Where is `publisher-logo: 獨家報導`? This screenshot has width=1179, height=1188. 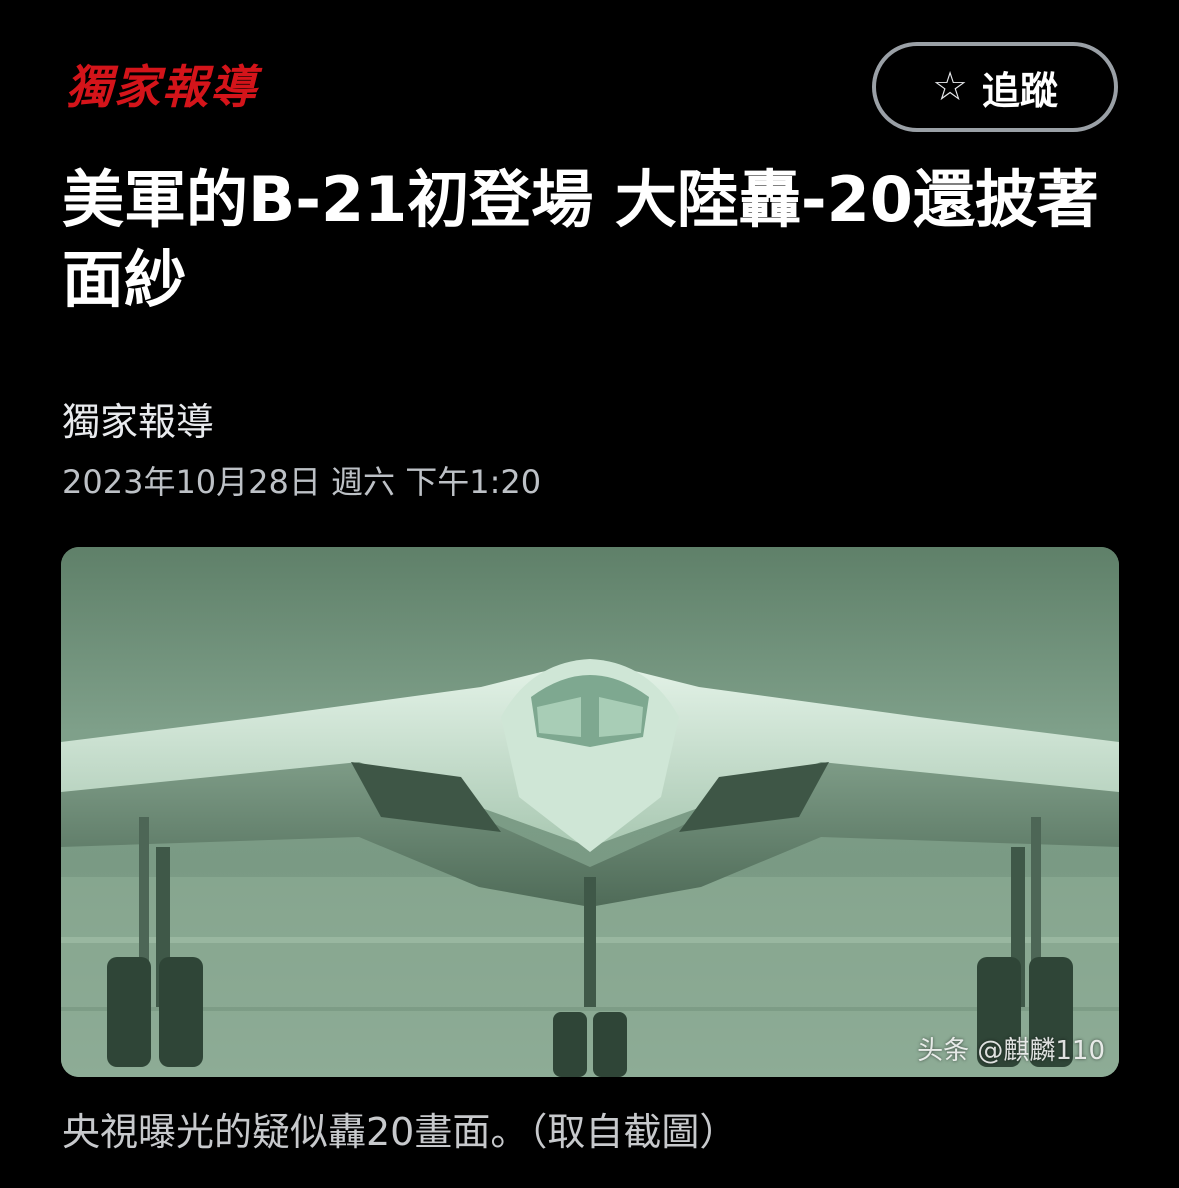 publisher-logo: 獨家報導 is located at coordinates (162, 87).